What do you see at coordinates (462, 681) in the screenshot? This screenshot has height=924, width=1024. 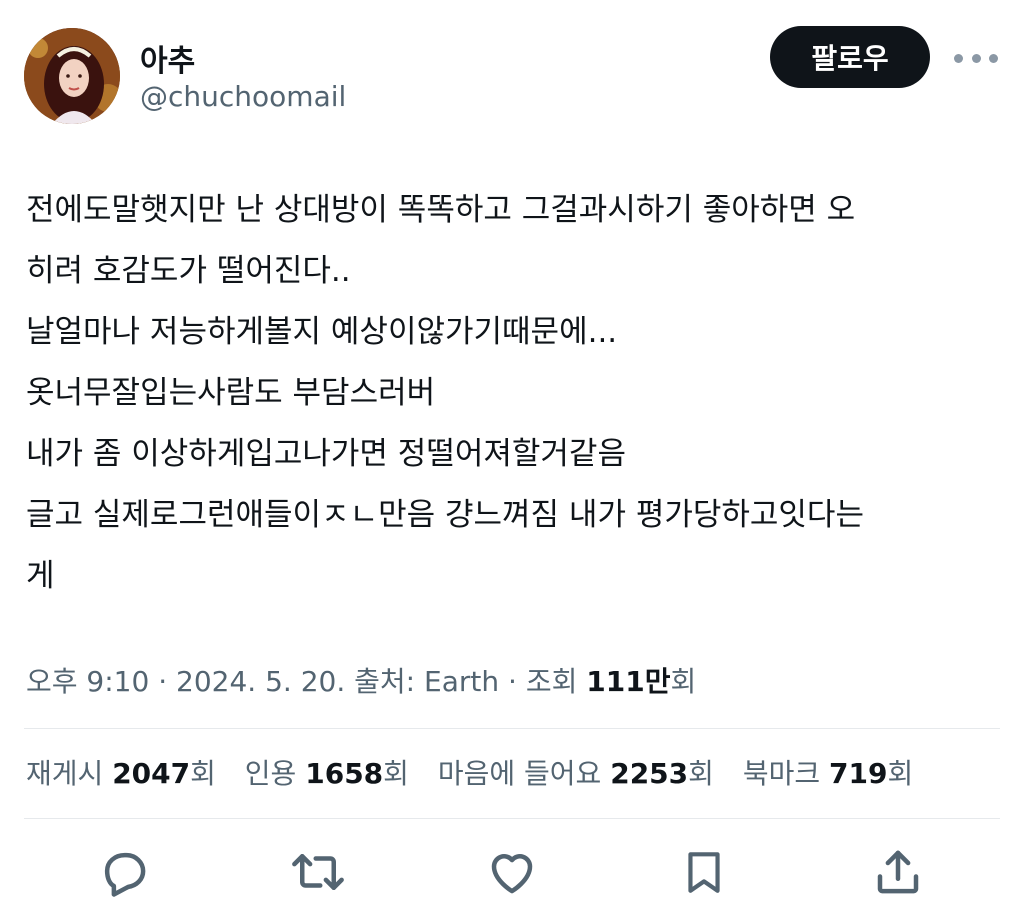 I see `tweet-source: Earth` at bounding box center [462, 681].